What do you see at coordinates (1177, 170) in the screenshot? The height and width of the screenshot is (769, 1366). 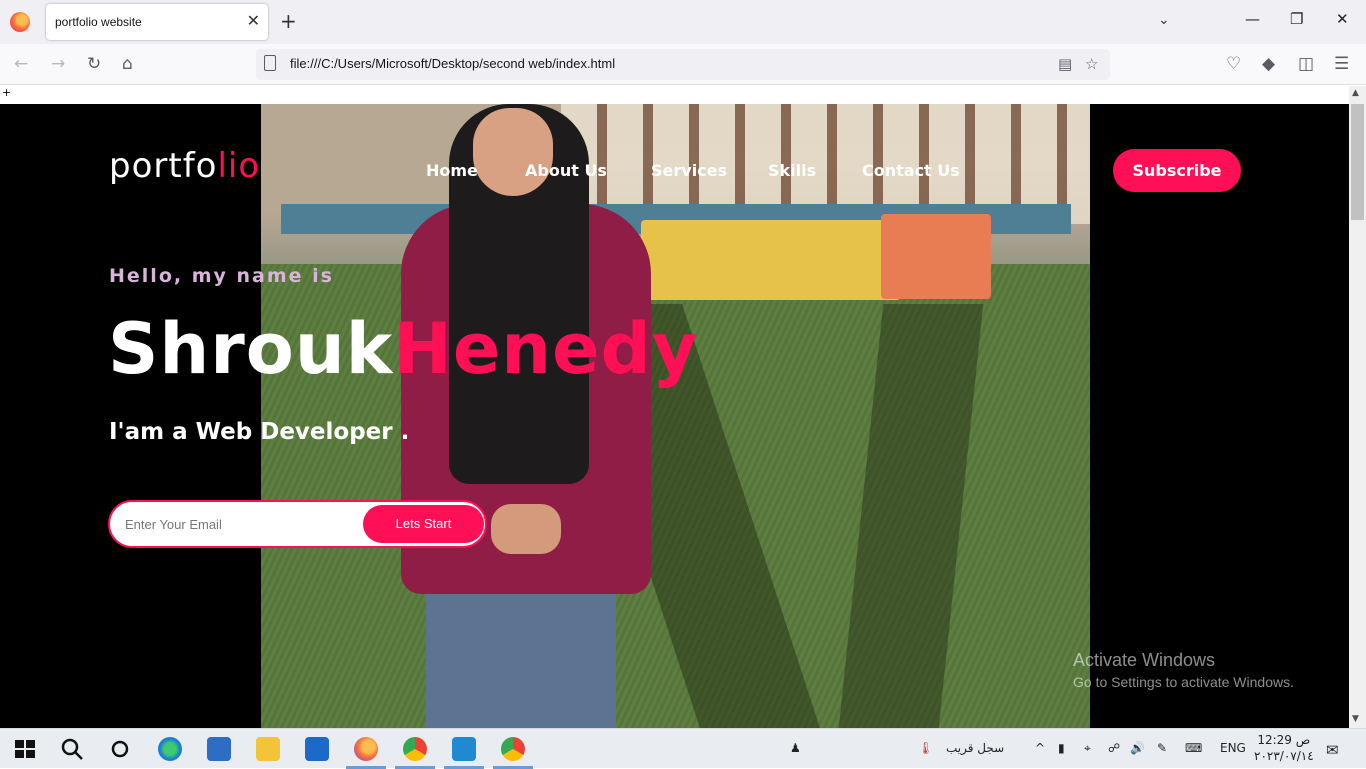 I see `subscribe-button: Subscribe` at bounding box center [1177, 170].